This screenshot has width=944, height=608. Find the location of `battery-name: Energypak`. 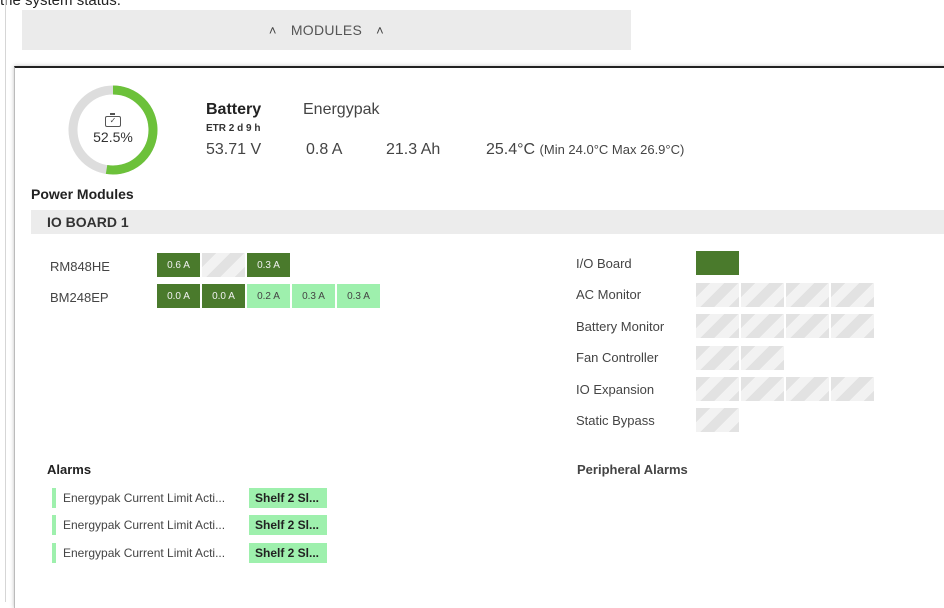

battery-name: Energypak is located at coordinates (341, 109).